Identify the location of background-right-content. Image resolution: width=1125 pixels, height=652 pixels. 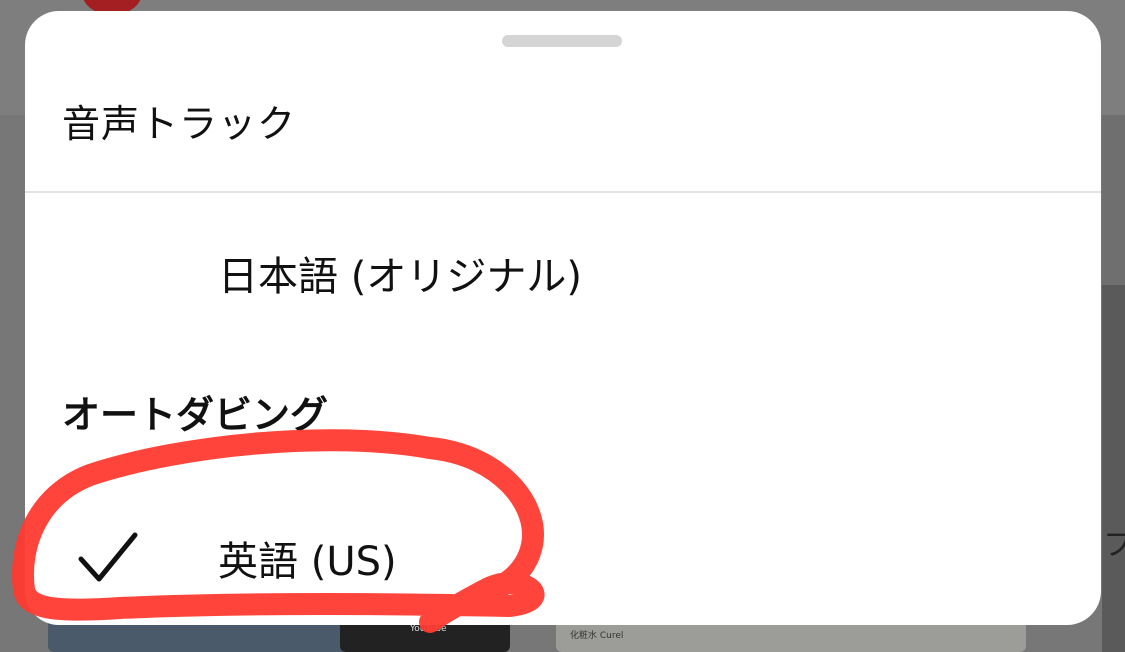
(1113, 383).